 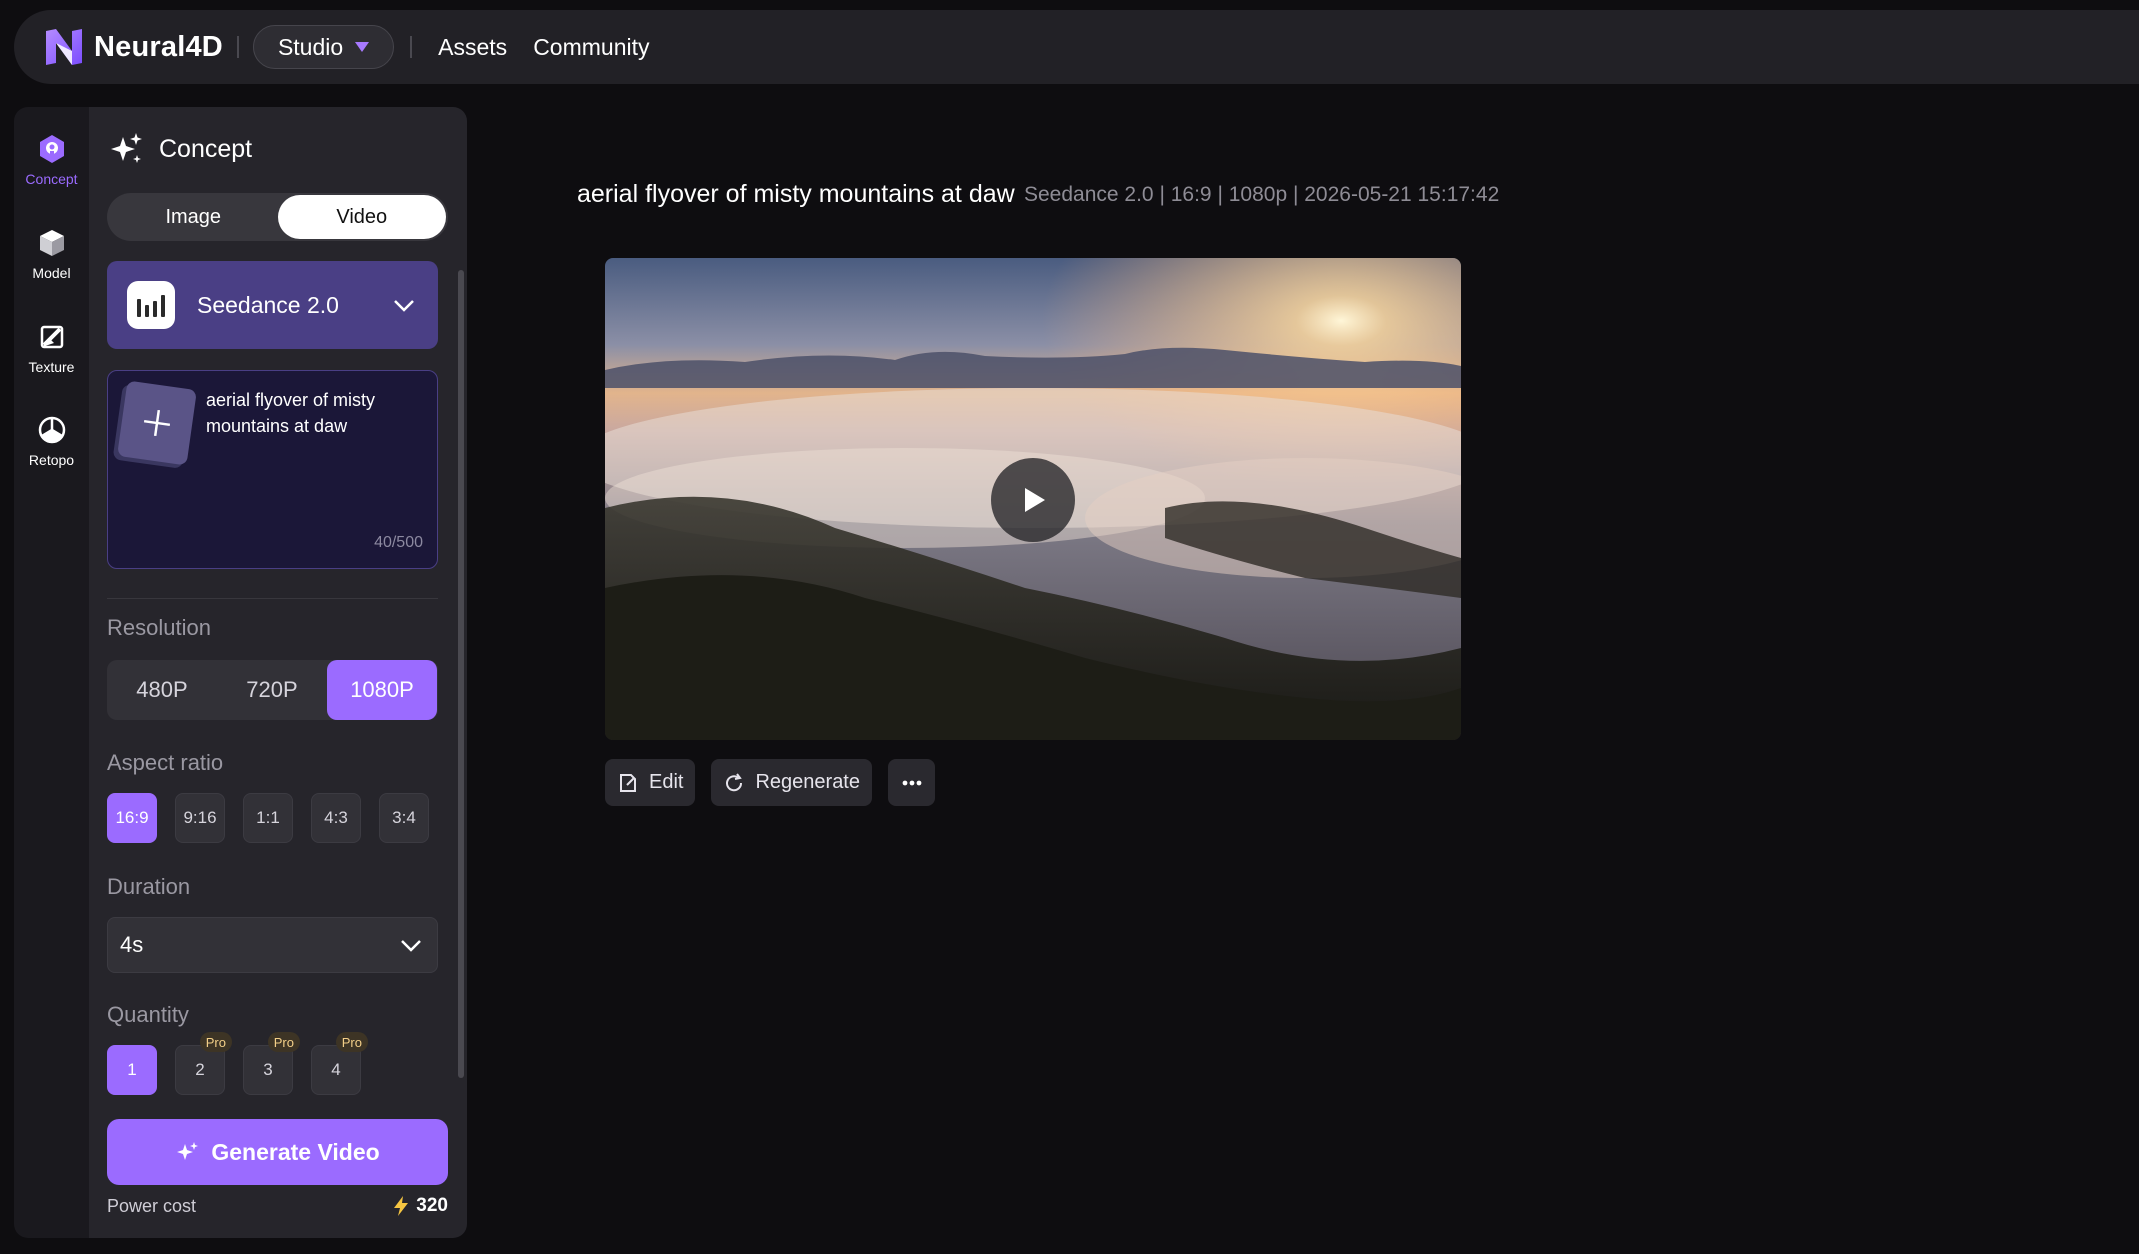 I want to click on model-selector: Seedance 2.0, so click(x=272, y=305).